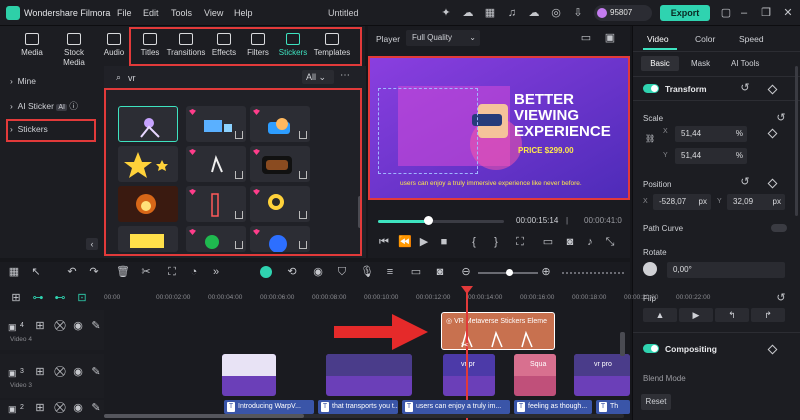 The width and height of the screenshot is (800, 420). I want to click on speed-icon: ◔, so click(194, 272).